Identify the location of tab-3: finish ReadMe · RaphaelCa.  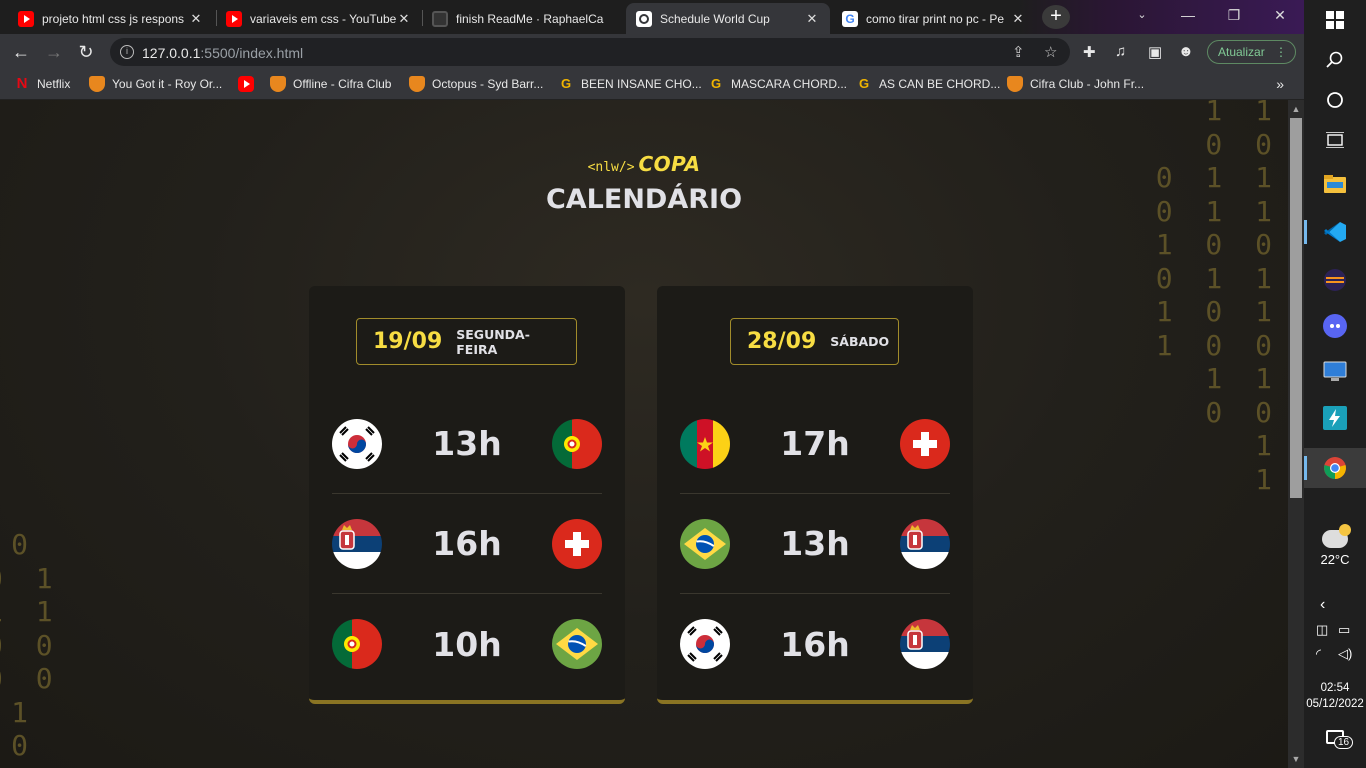
(523, 18).